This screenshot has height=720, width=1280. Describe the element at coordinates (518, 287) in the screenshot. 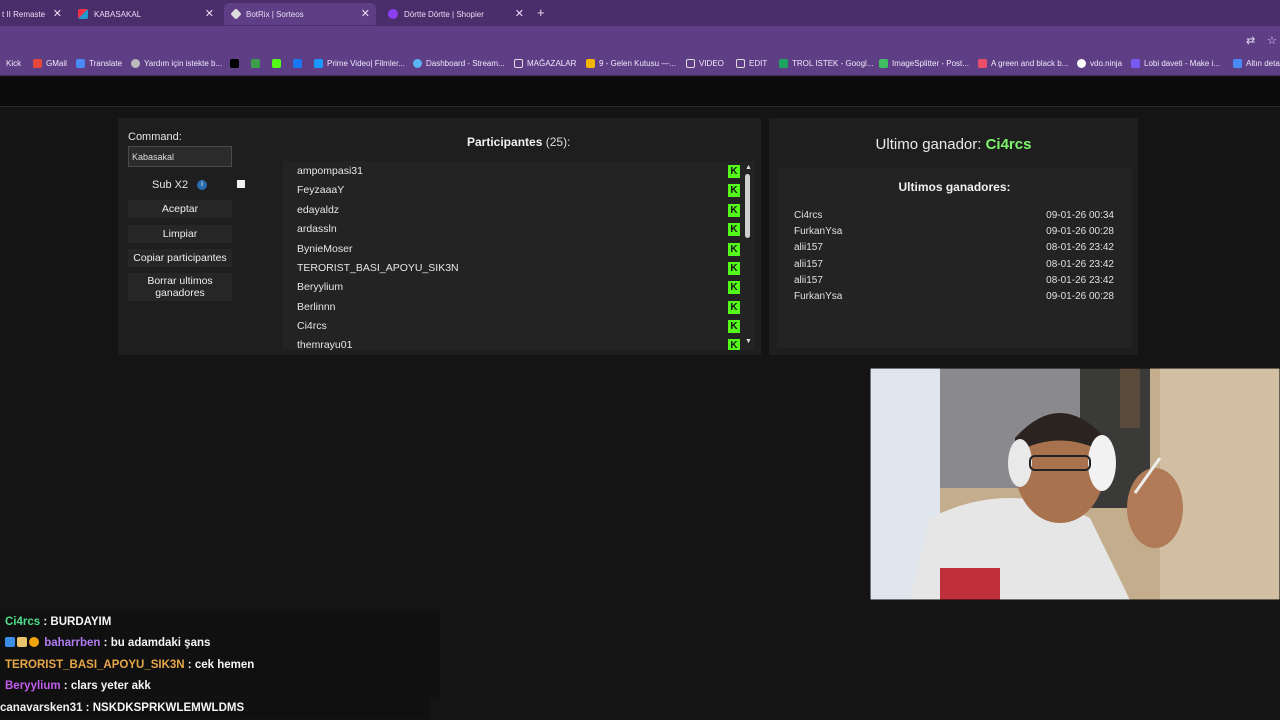

I see `list-item: Beryylium K` at that location.